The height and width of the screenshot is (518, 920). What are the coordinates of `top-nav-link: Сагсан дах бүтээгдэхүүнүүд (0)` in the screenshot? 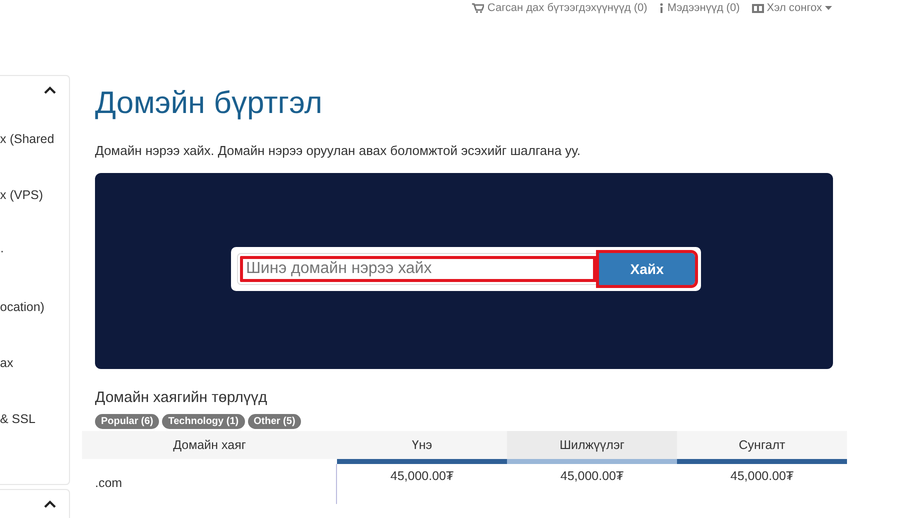 It's located at (560, 8).